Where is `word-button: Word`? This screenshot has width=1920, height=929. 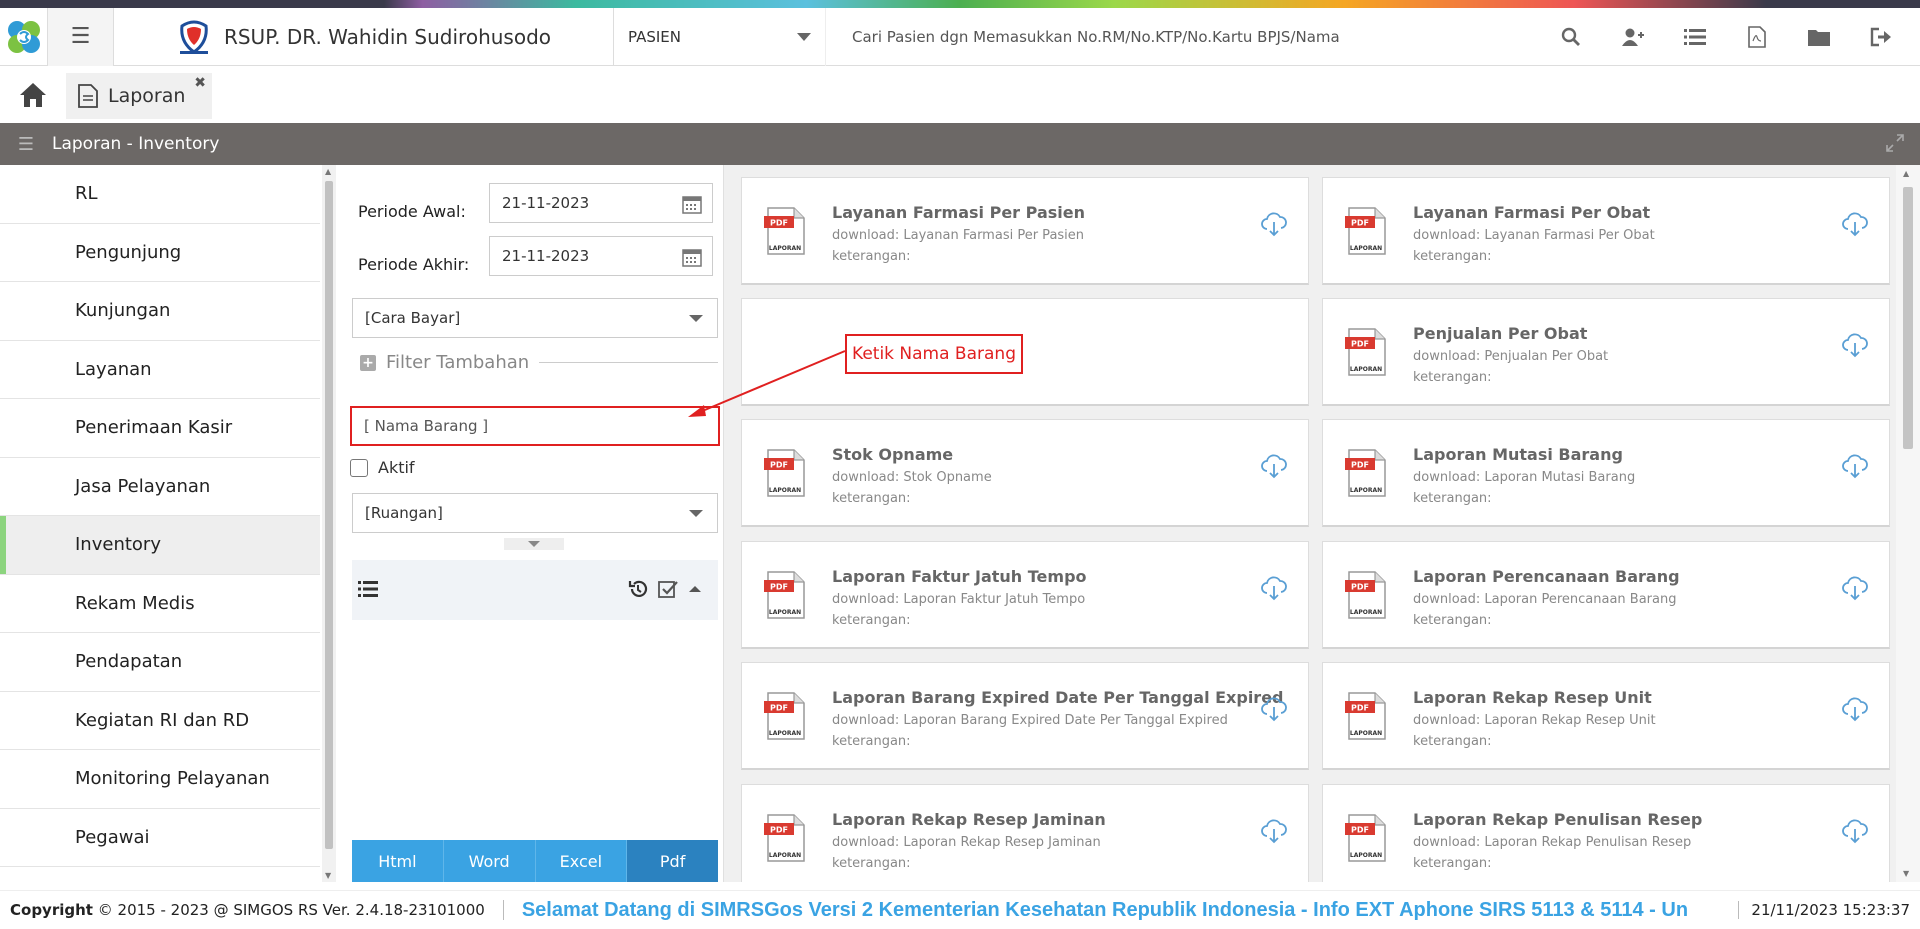 word-button: Word is located at coordinates (489, 861).